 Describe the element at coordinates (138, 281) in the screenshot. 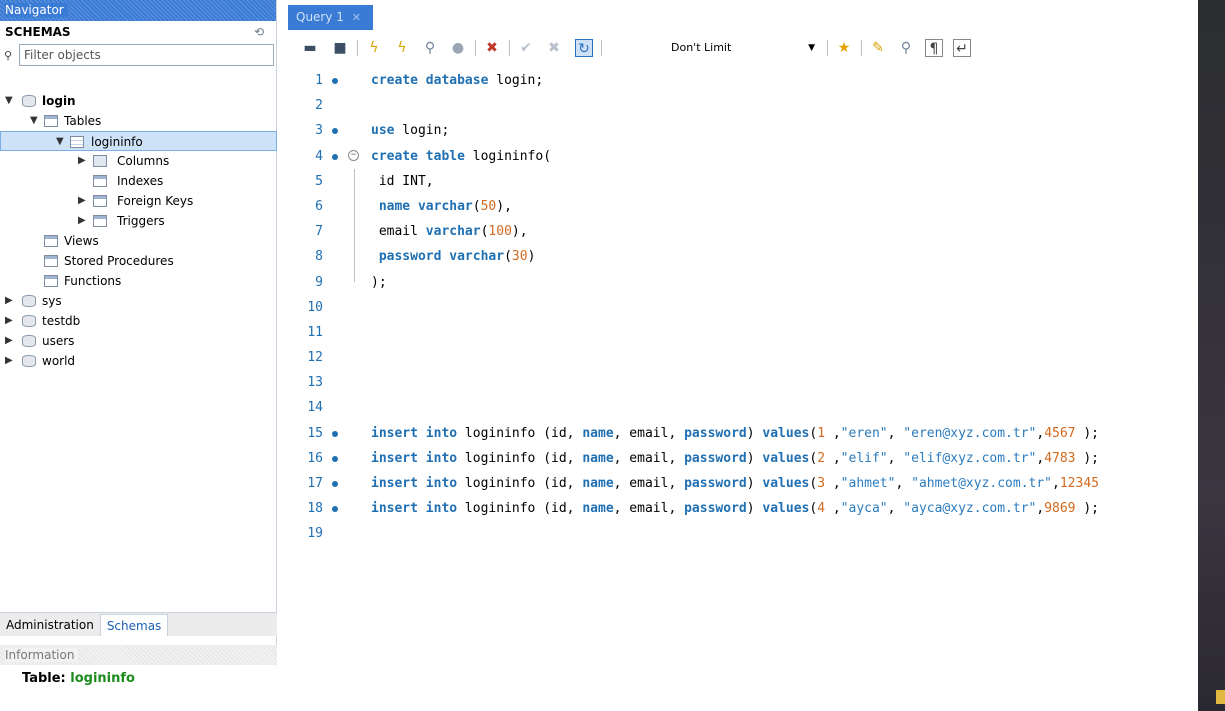

I see `tree-node-functions: Functions` at that location.